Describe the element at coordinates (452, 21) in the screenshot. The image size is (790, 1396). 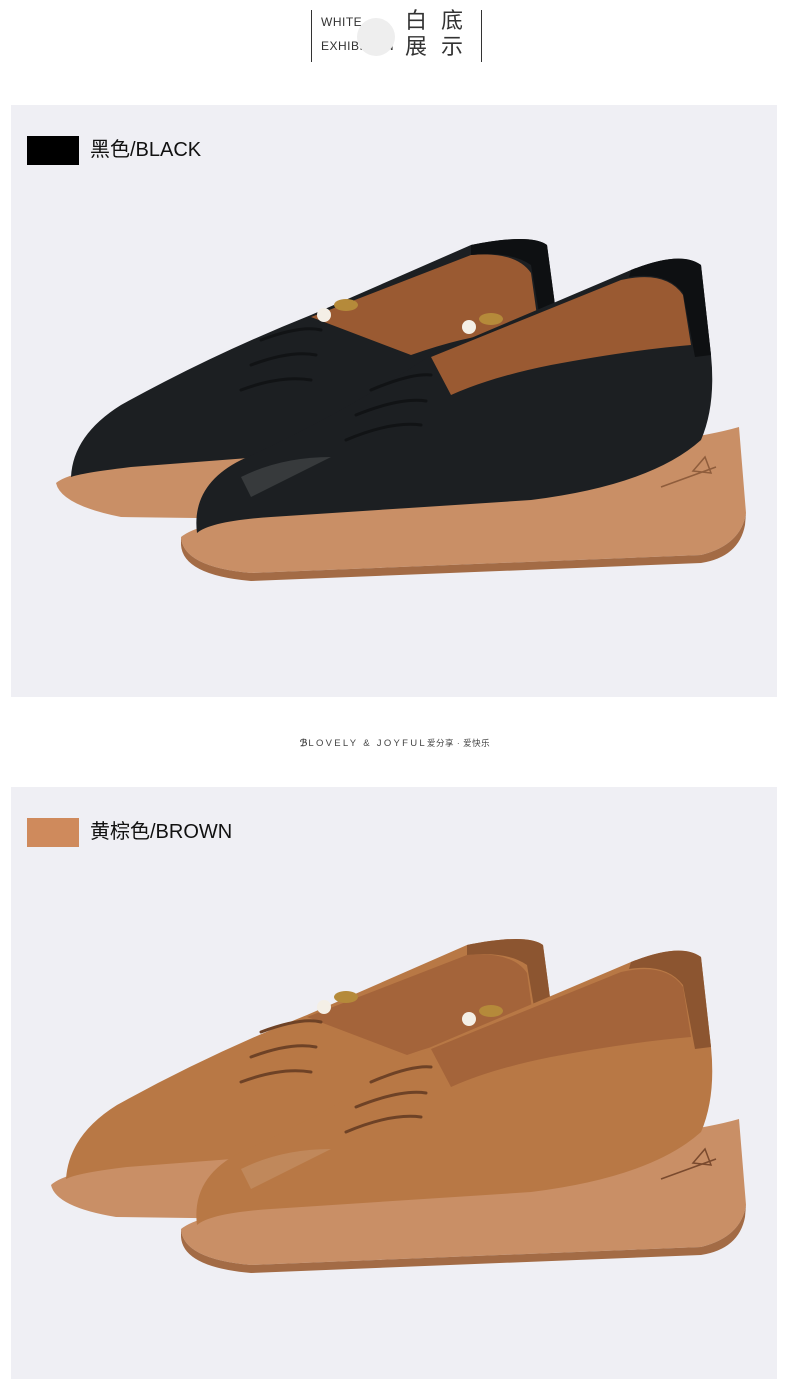
I see `header-zh-char2: 底` at that location.